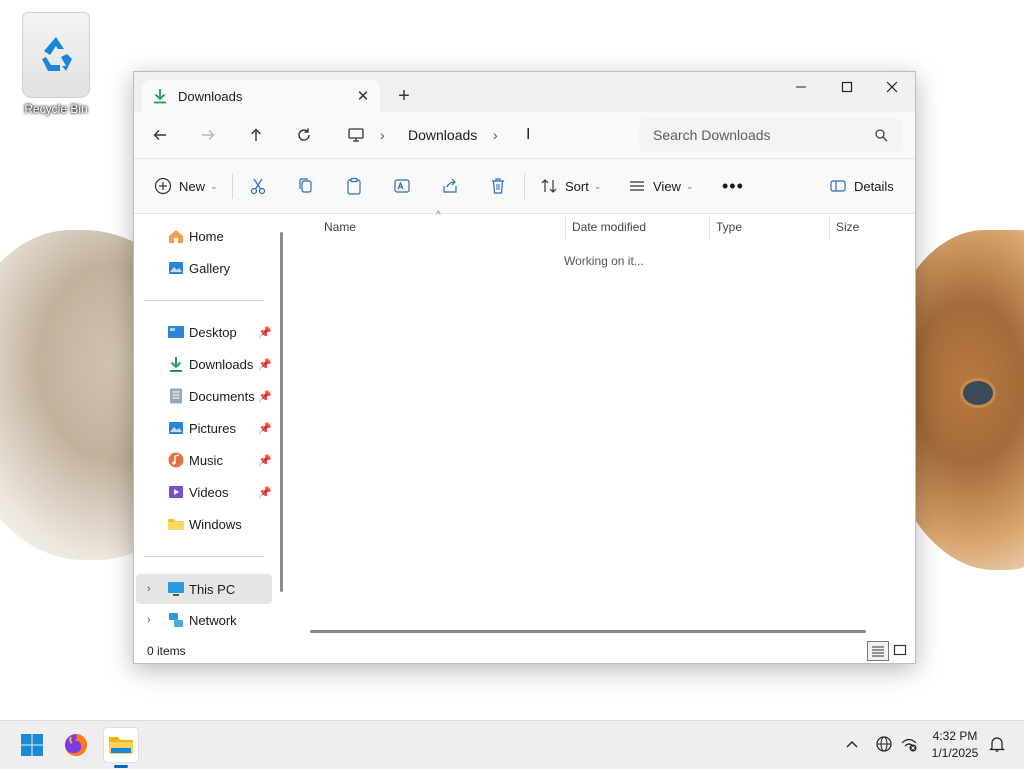  I want to click on sidebar-scrollbar, so click(281, 412).